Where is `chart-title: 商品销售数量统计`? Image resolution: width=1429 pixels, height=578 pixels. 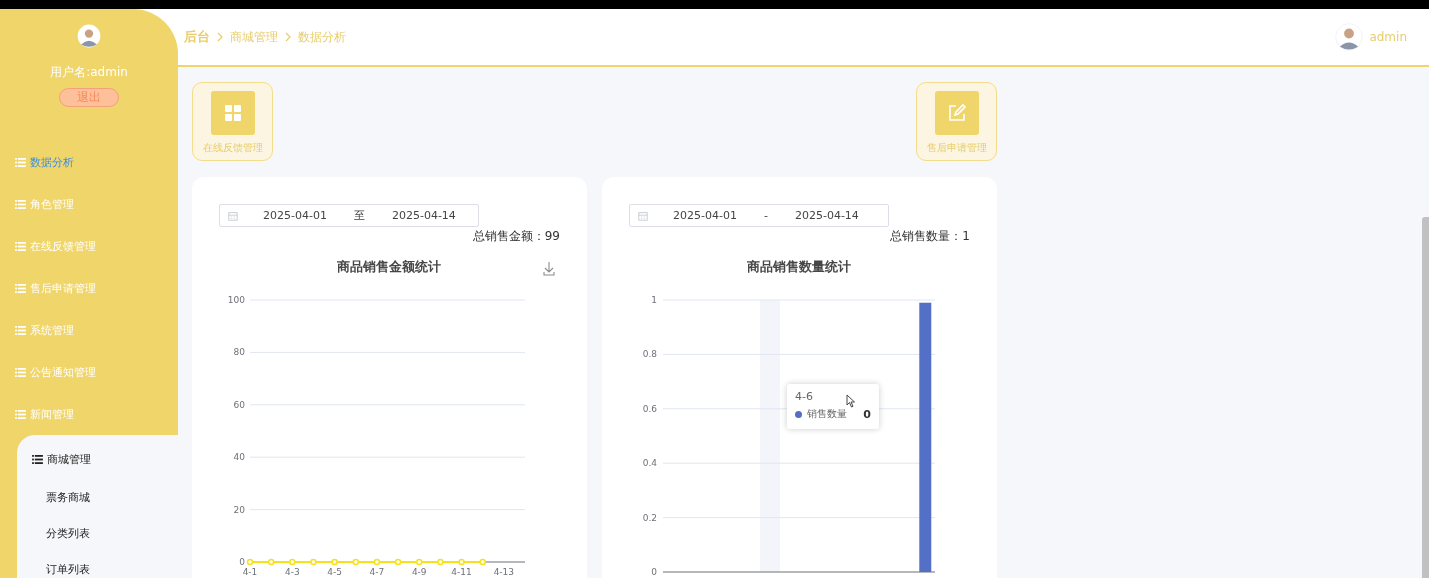 chart-title: 商品销售数量统计 is located at coordinates (799, 266).